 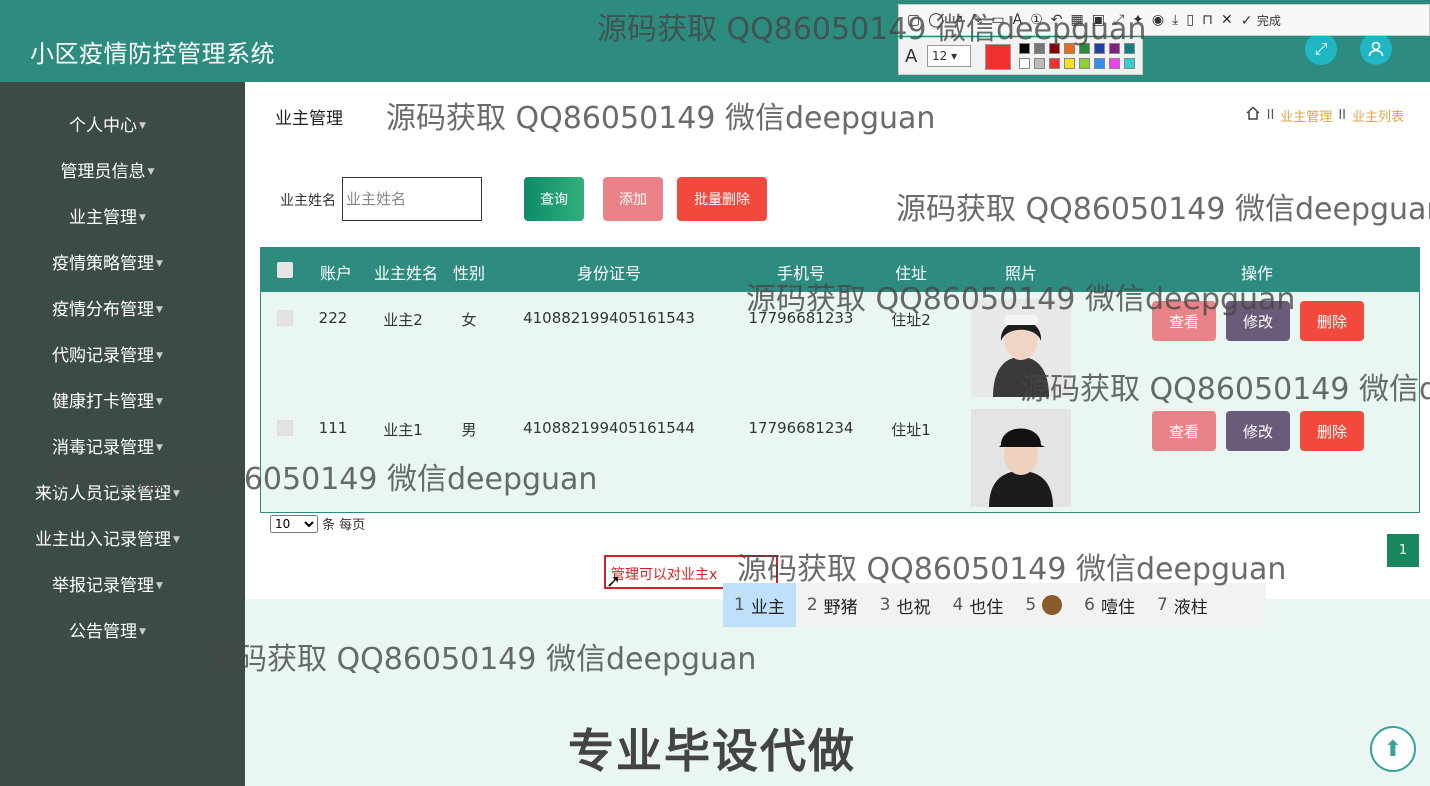 What do you see at coordinates (1321, 49) in the screenshot?
I see `fullscreen-icon: ⤢` at bounding box center [1321, 49].